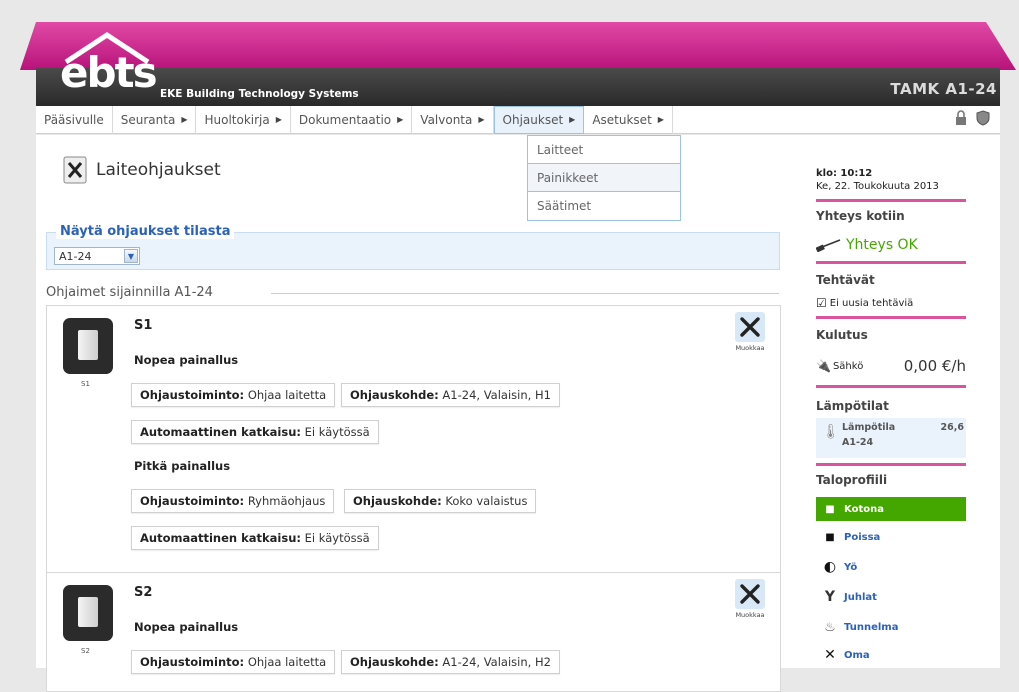 The image size is (1019, 692). What do you see at coordinates (155, 119) in the screenshot?
I see `nav-item-seuranta: Seuranta ▶` at bounding box center [155, 119].